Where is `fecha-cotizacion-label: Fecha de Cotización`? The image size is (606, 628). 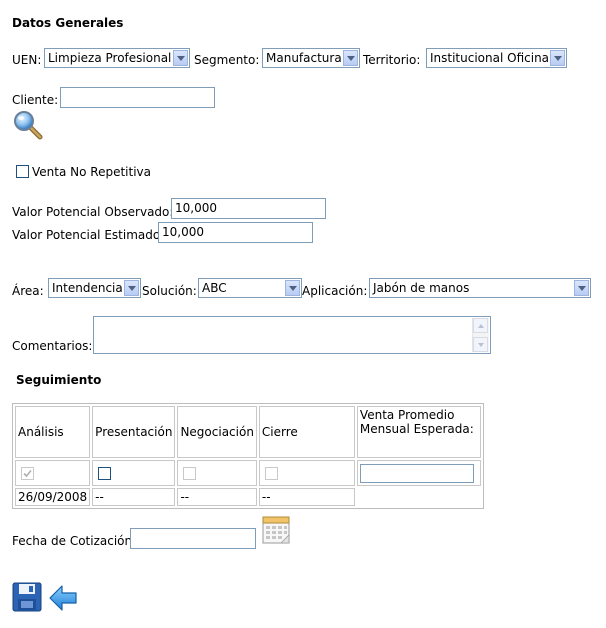 fecha-cotizacion-label: Fecha de Cotización is located at coordinates (72, 541).